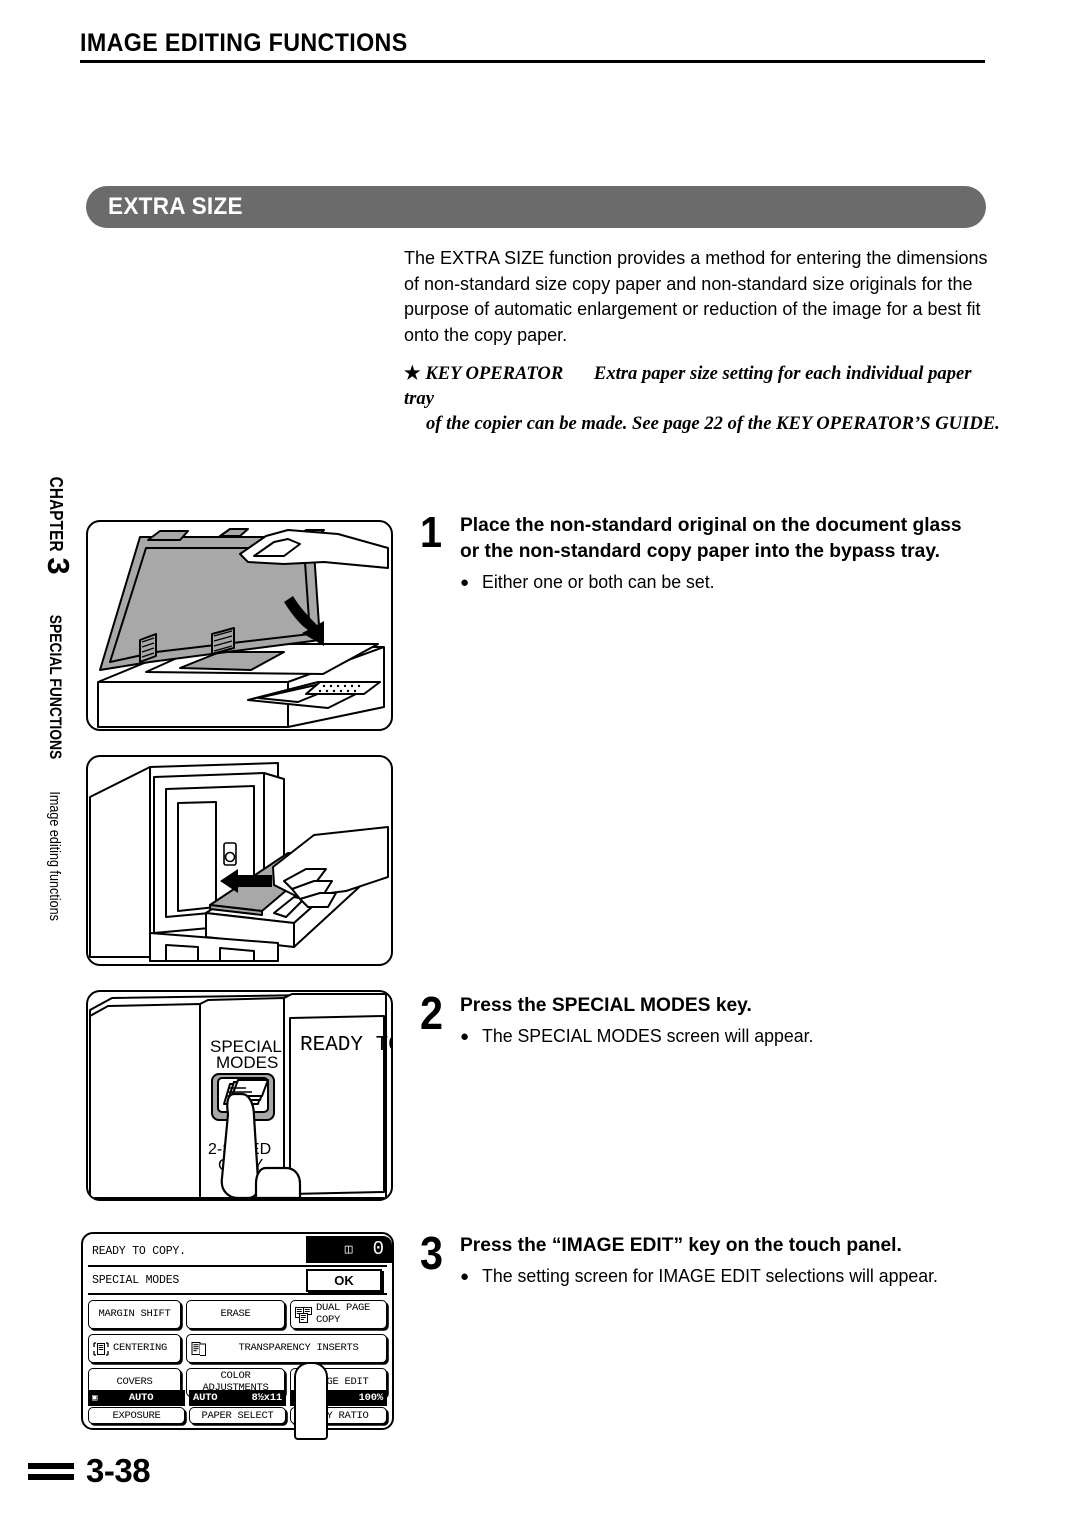 Image resolution: width=1080 pixels, height=1528 pixels. What do you see at coordinates (199, 1349) in the screenshot?
I see `transparency-inserts-icon` at bounding box center [199, 1349].